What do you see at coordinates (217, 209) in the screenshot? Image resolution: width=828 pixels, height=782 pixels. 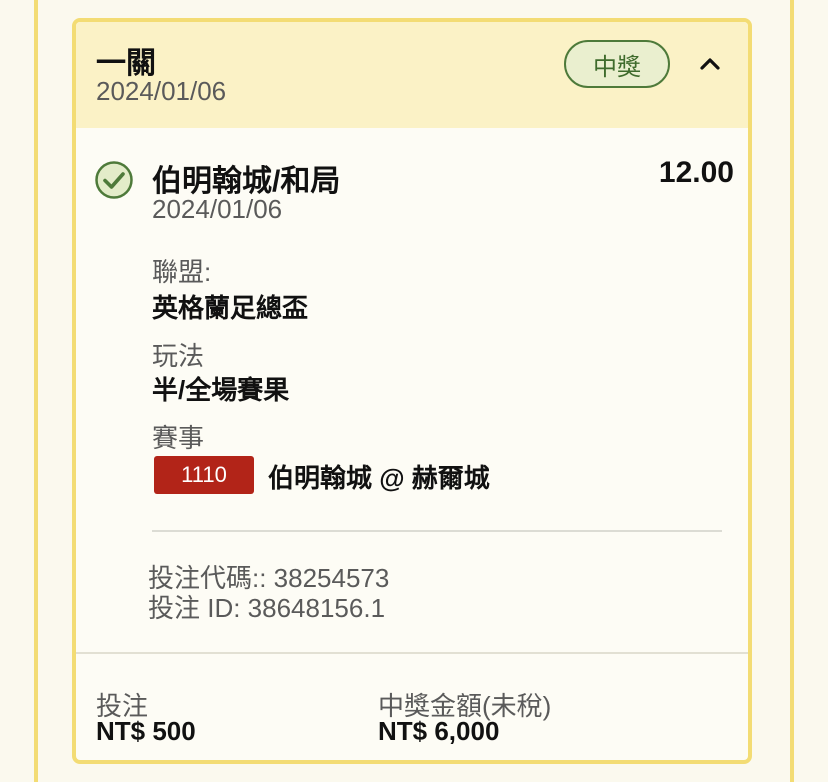 I see `selection-date: 2024/01/06` at bounding box center [217, 209].